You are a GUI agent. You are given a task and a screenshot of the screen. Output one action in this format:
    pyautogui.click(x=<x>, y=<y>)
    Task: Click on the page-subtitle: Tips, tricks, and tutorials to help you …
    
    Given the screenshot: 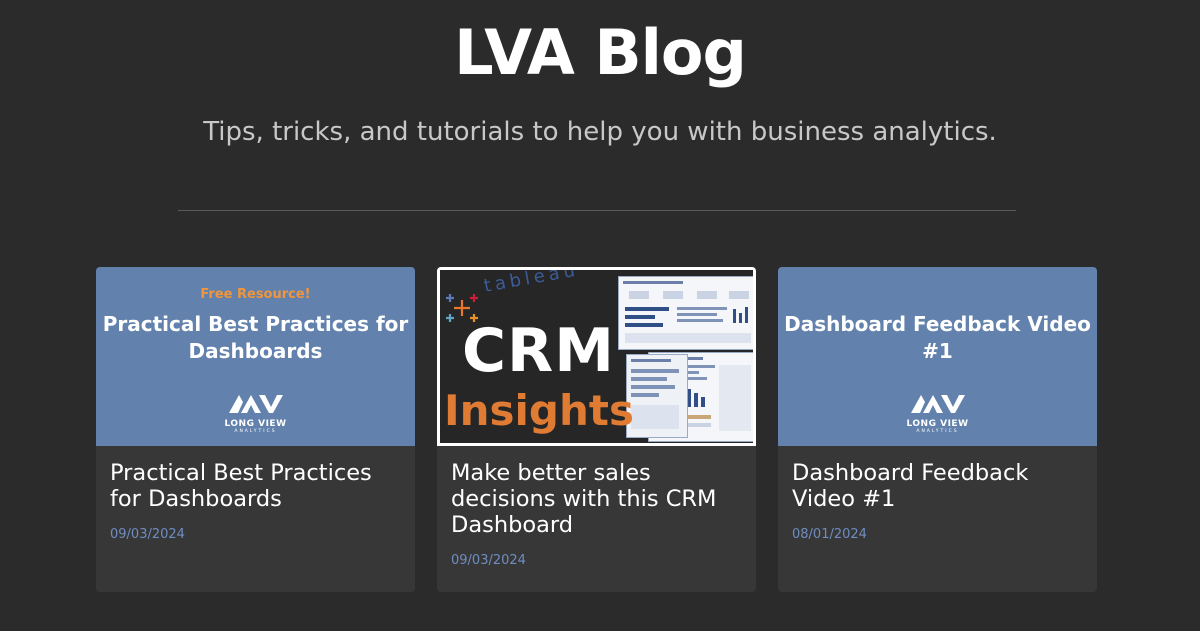 What is the action you would take?
    pyautogui.click(x=600, y=132)
    